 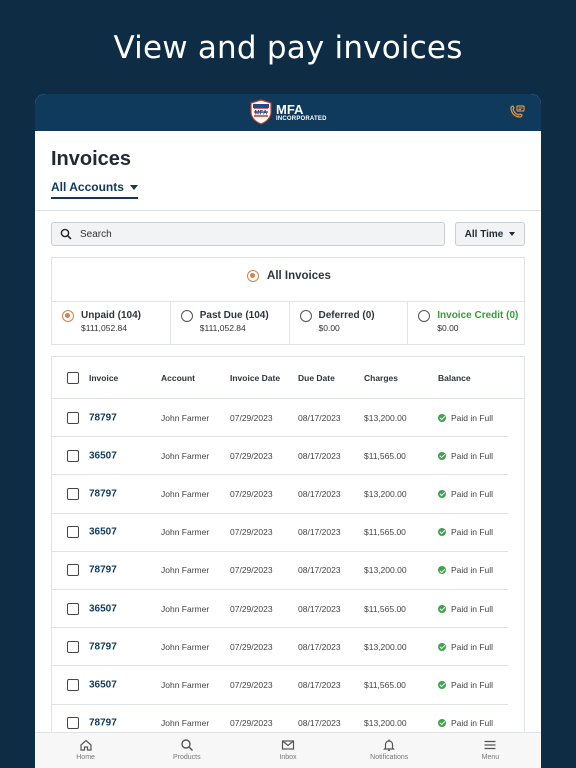 I want to click on account-filter-dropdown: All Accounts, so click(x=94, y=189).